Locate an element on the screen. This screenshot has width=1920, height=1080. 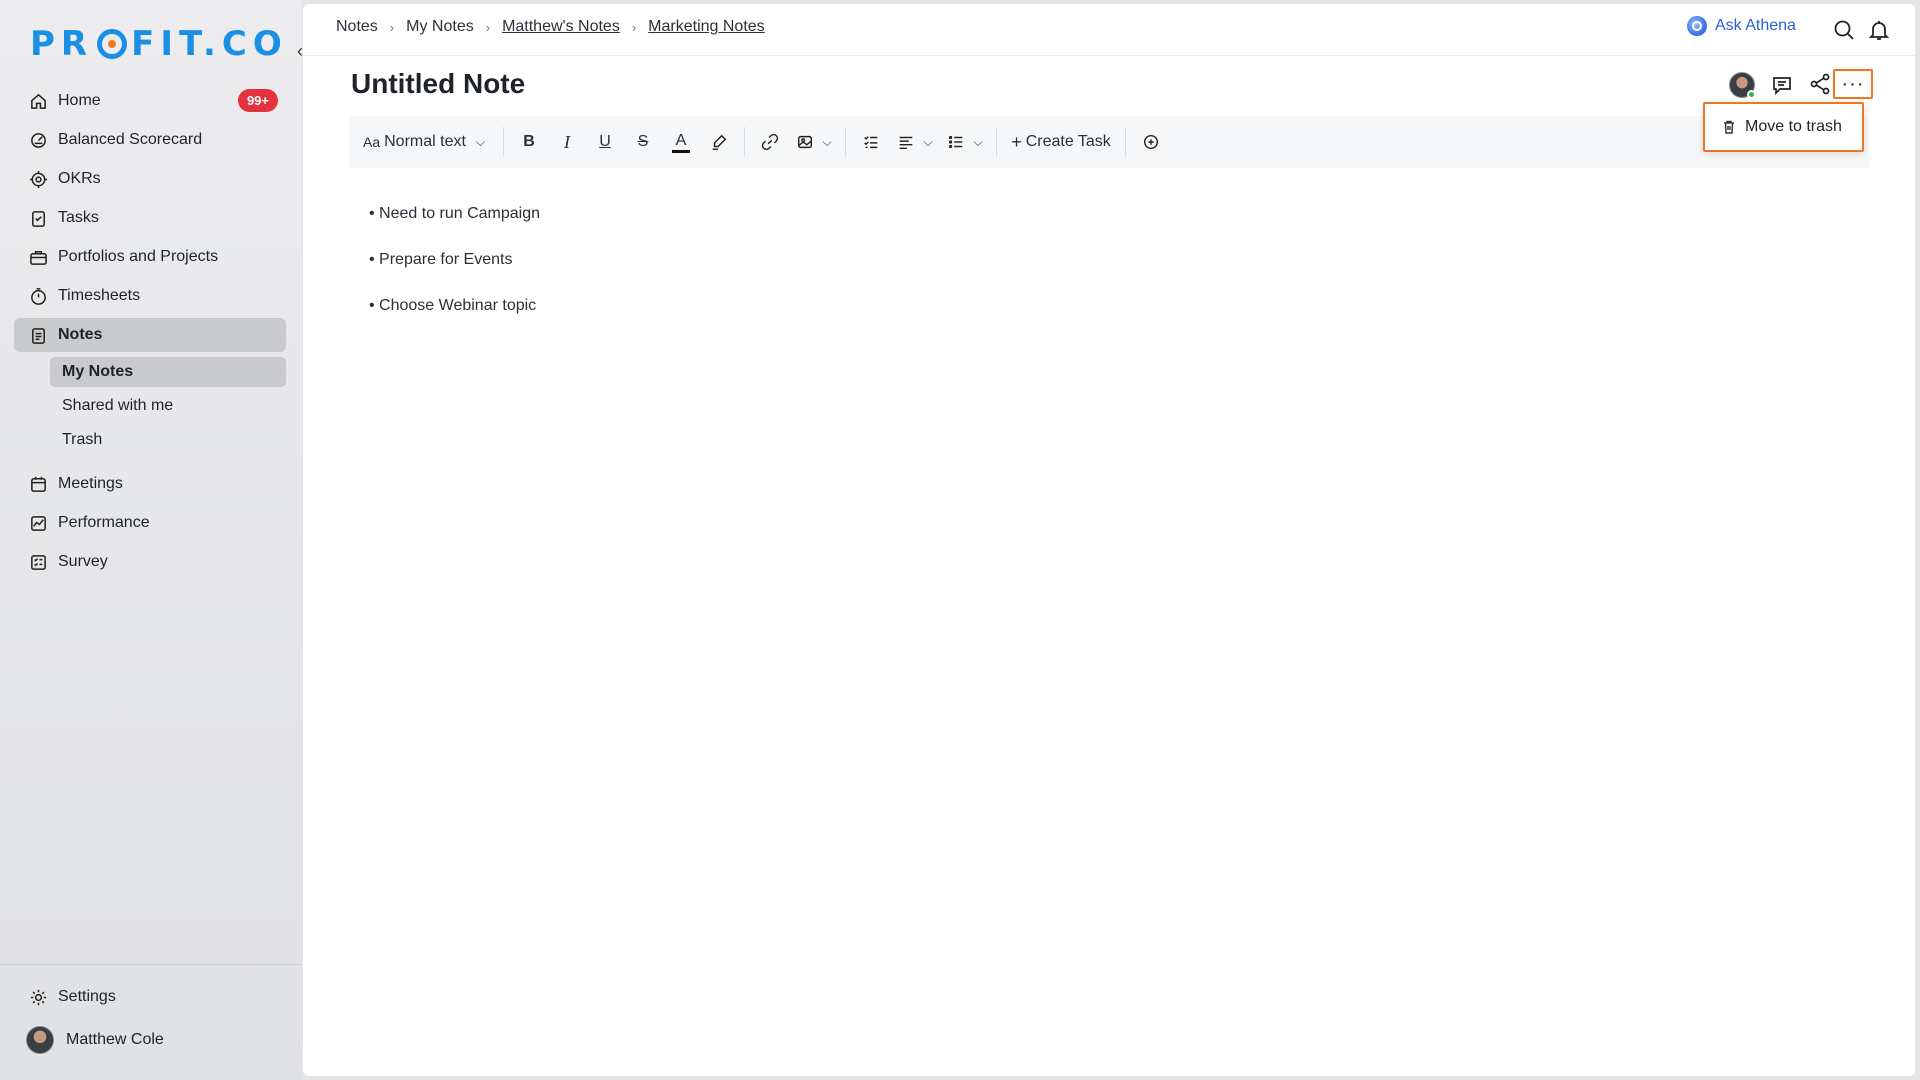
comment-icon is located at coordinates (1782, 85).